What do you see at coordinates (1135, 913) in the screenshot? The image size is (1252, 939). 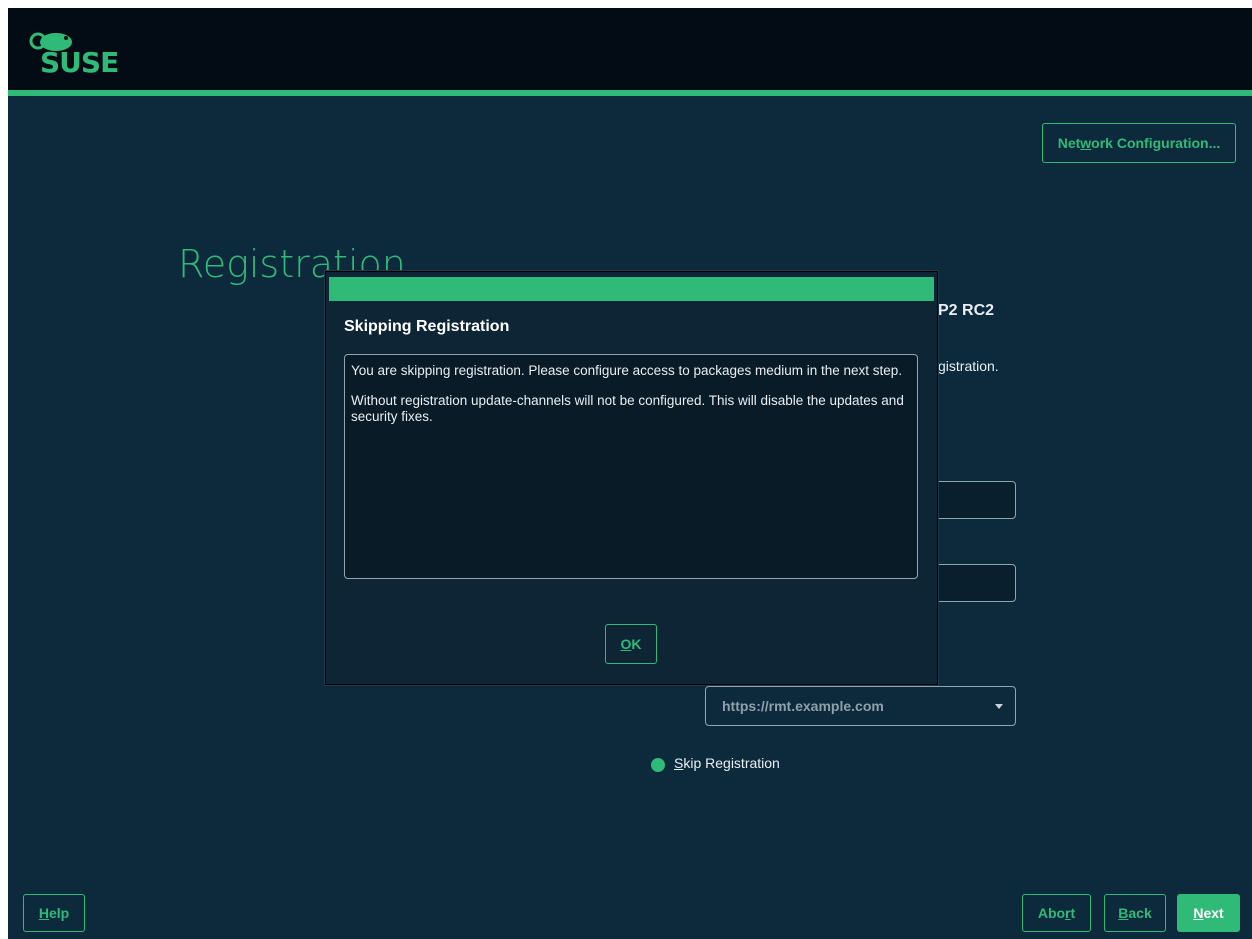 I see `back-button: Back` at bounding box center [1135, 913].